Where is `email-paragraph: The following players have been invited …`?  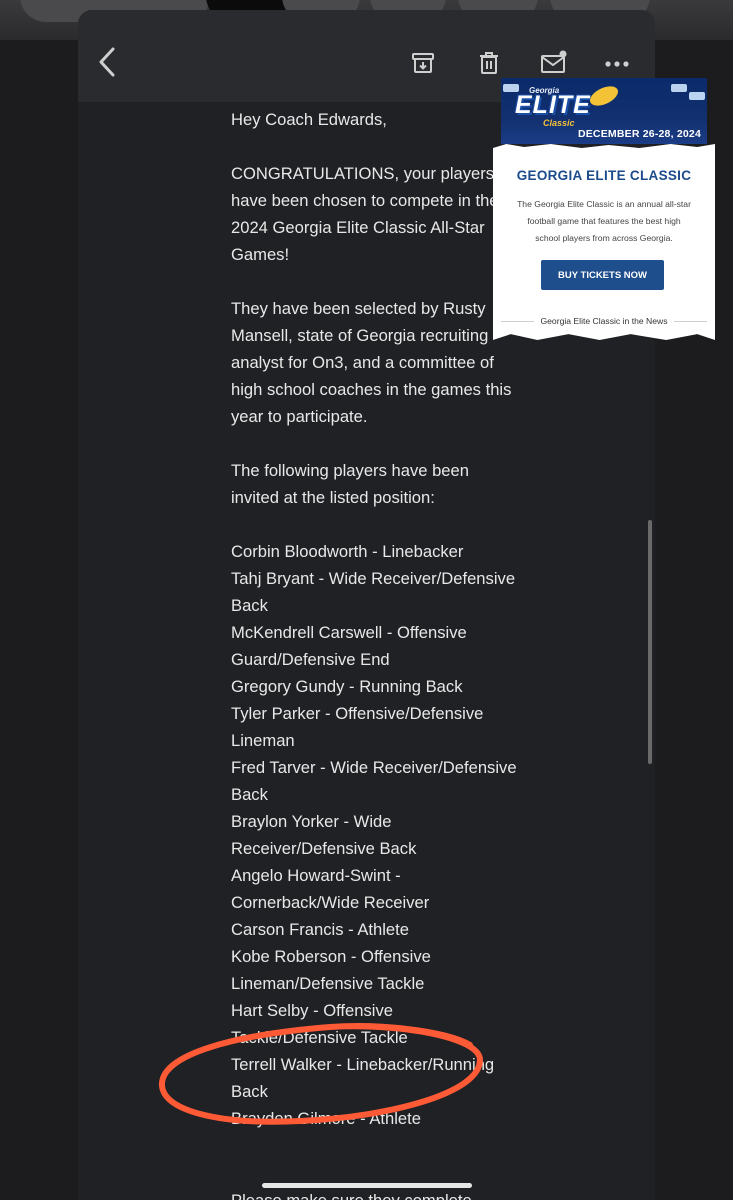
email-paragraph: The following players have been invited … is located at coordinates (350, 484).